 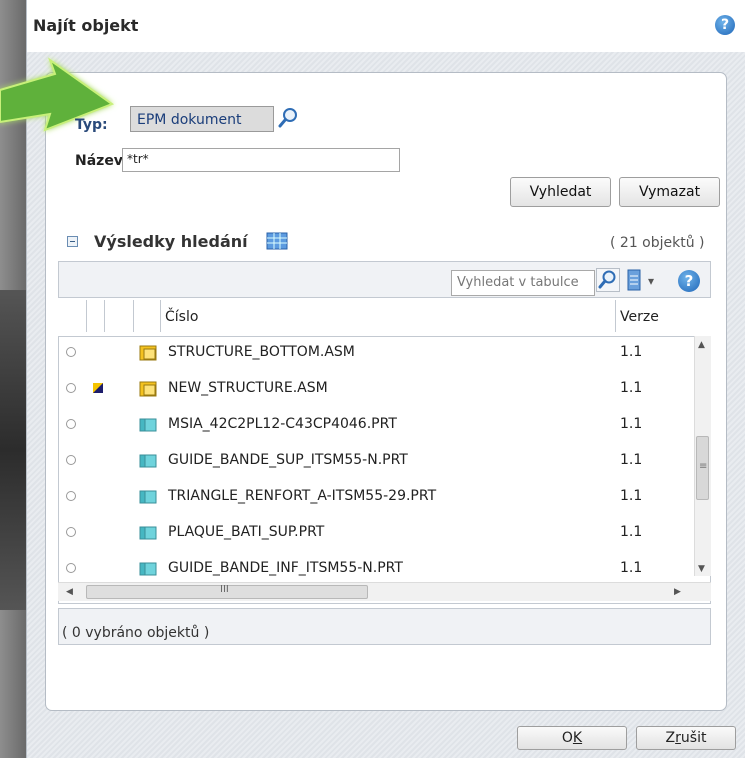 I want to click on table-row: MSIA_42C2PL12-C43CP4046.PRT 1.1, so click(x=376, y=426).